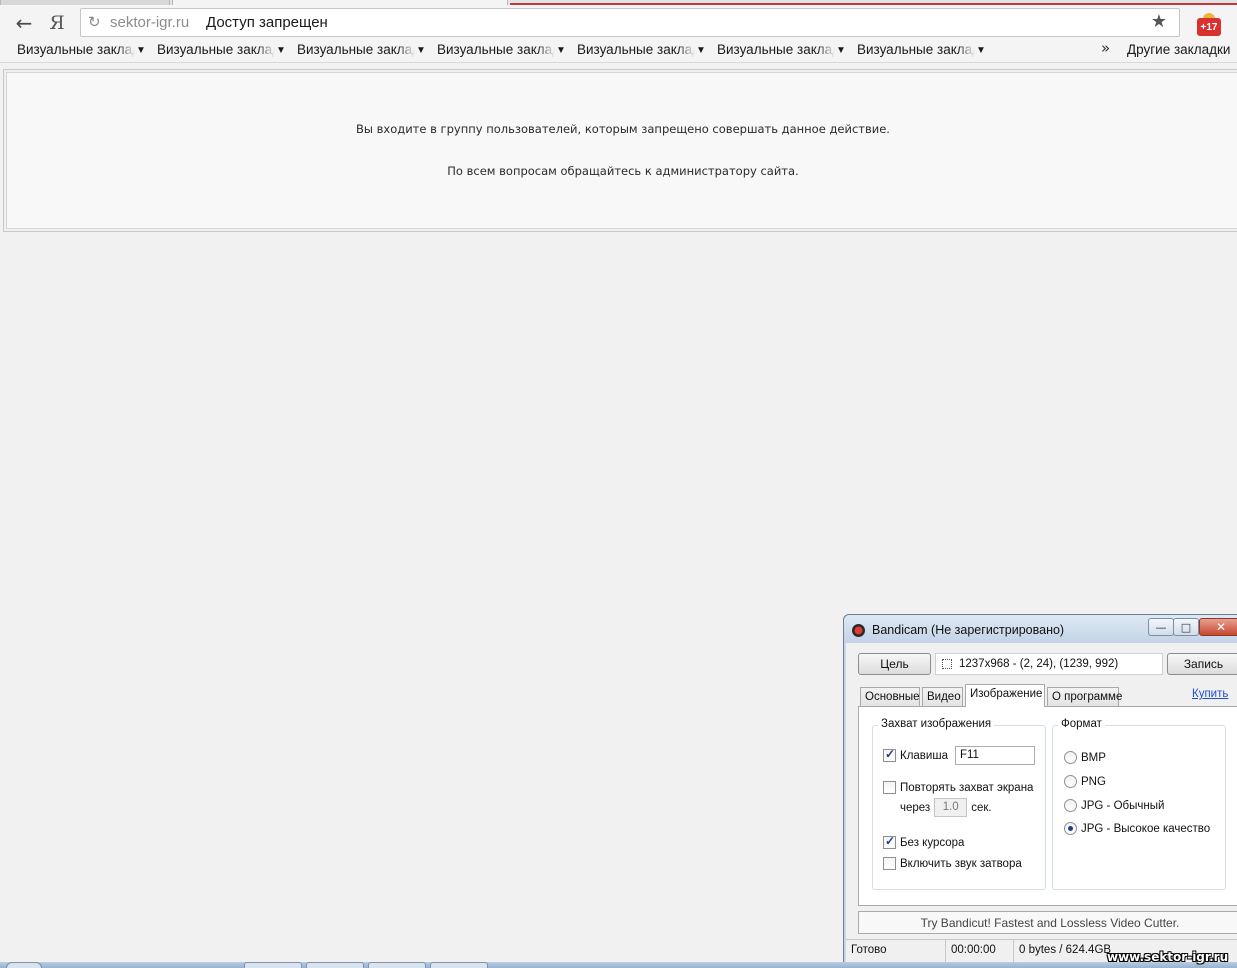 The height and width of the screenshot is (968, 1237). I want to click on interval-input: 1.0, so click(951, 807).